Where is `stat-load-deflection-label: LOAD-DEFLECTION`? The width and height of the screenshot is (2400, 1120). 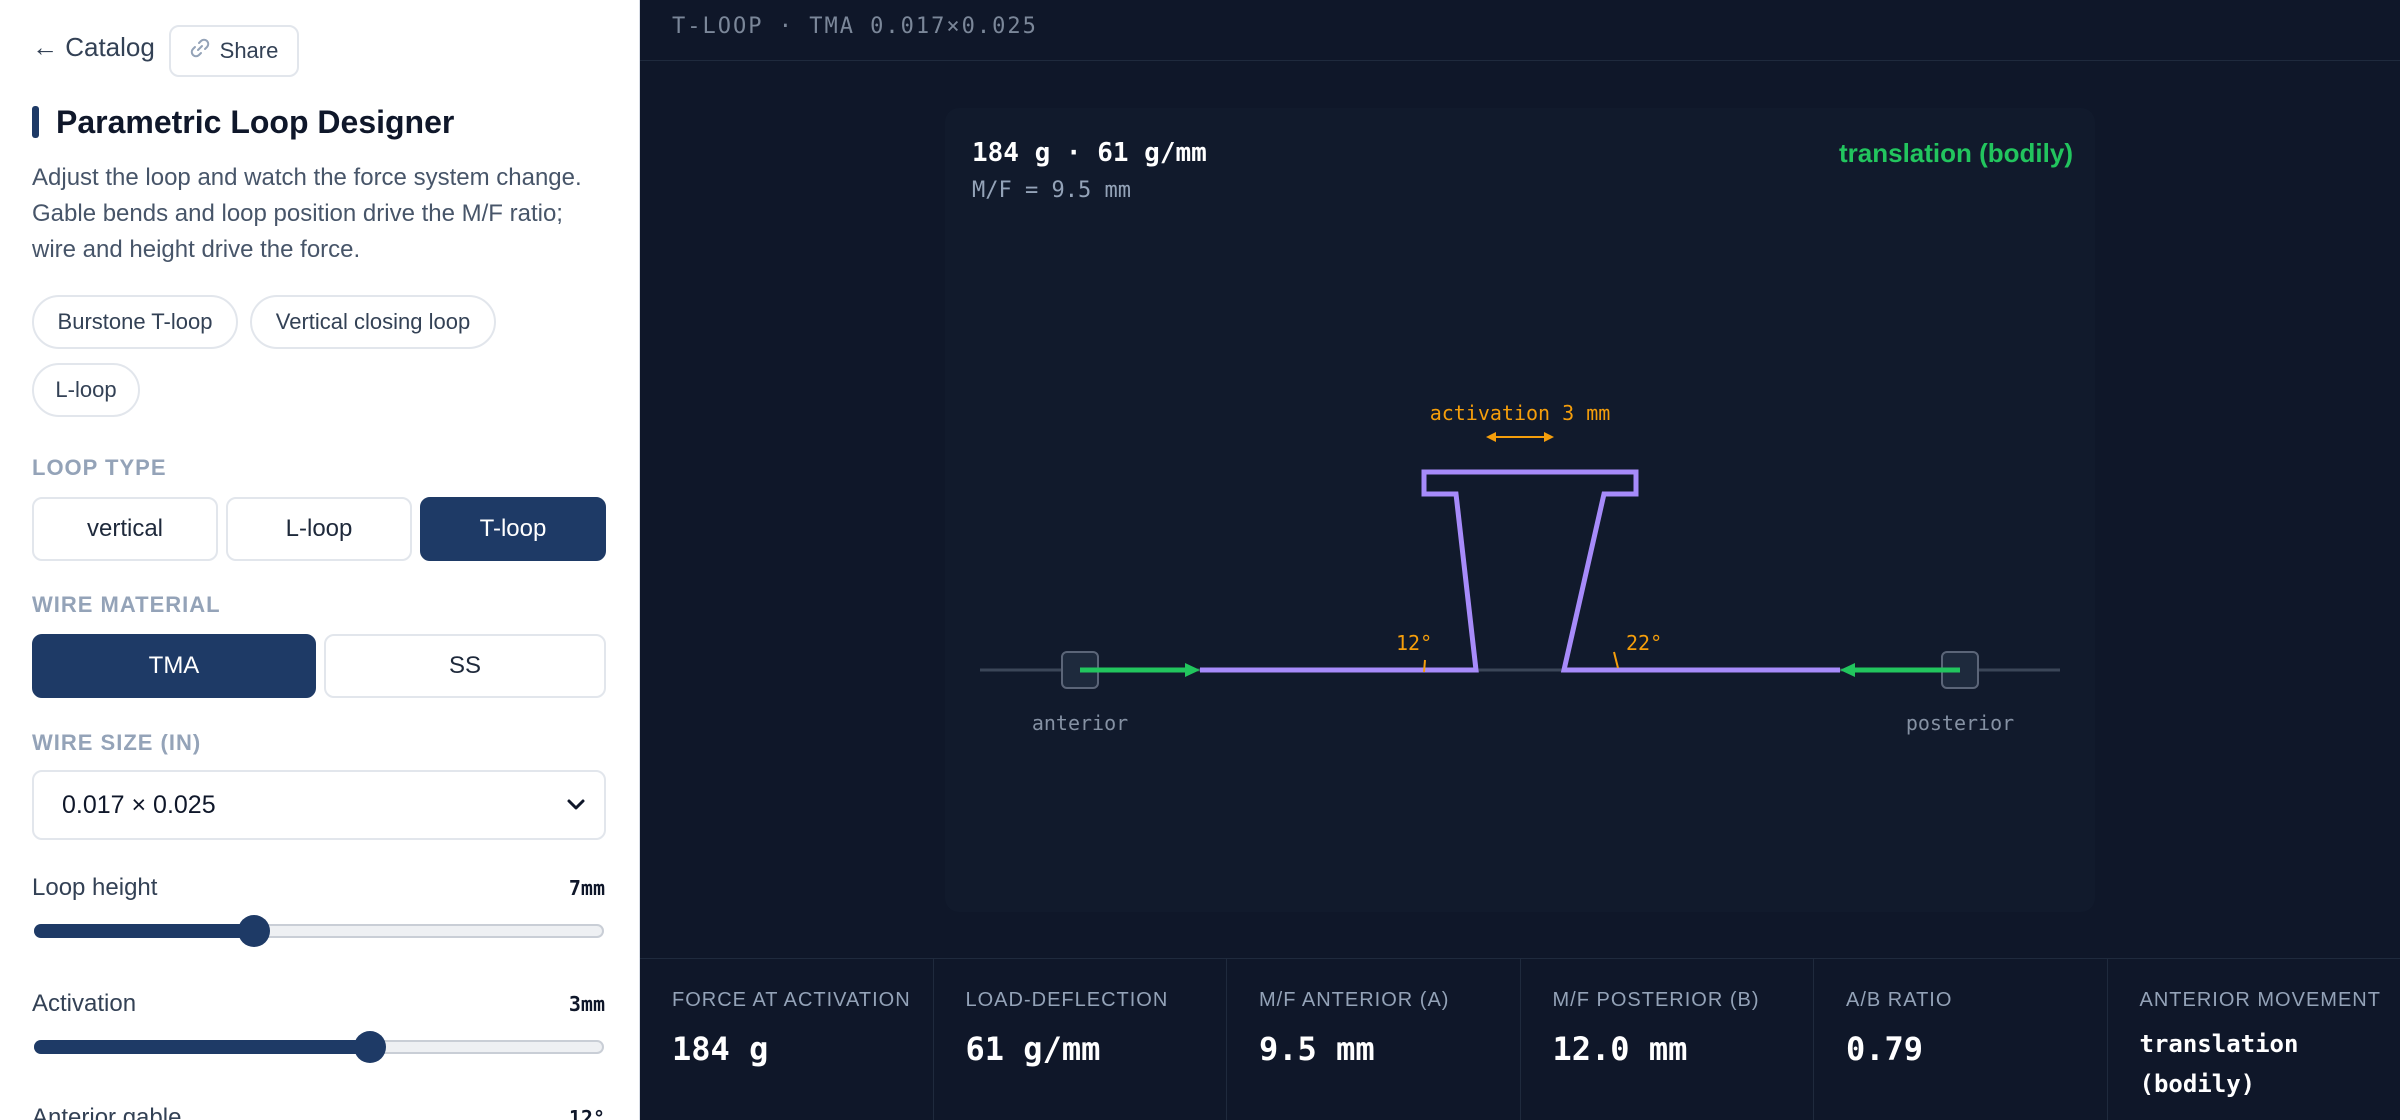 stat-load-deflection-label: LOAD-DEFLECTION is located at coordinates (1067, 1000).